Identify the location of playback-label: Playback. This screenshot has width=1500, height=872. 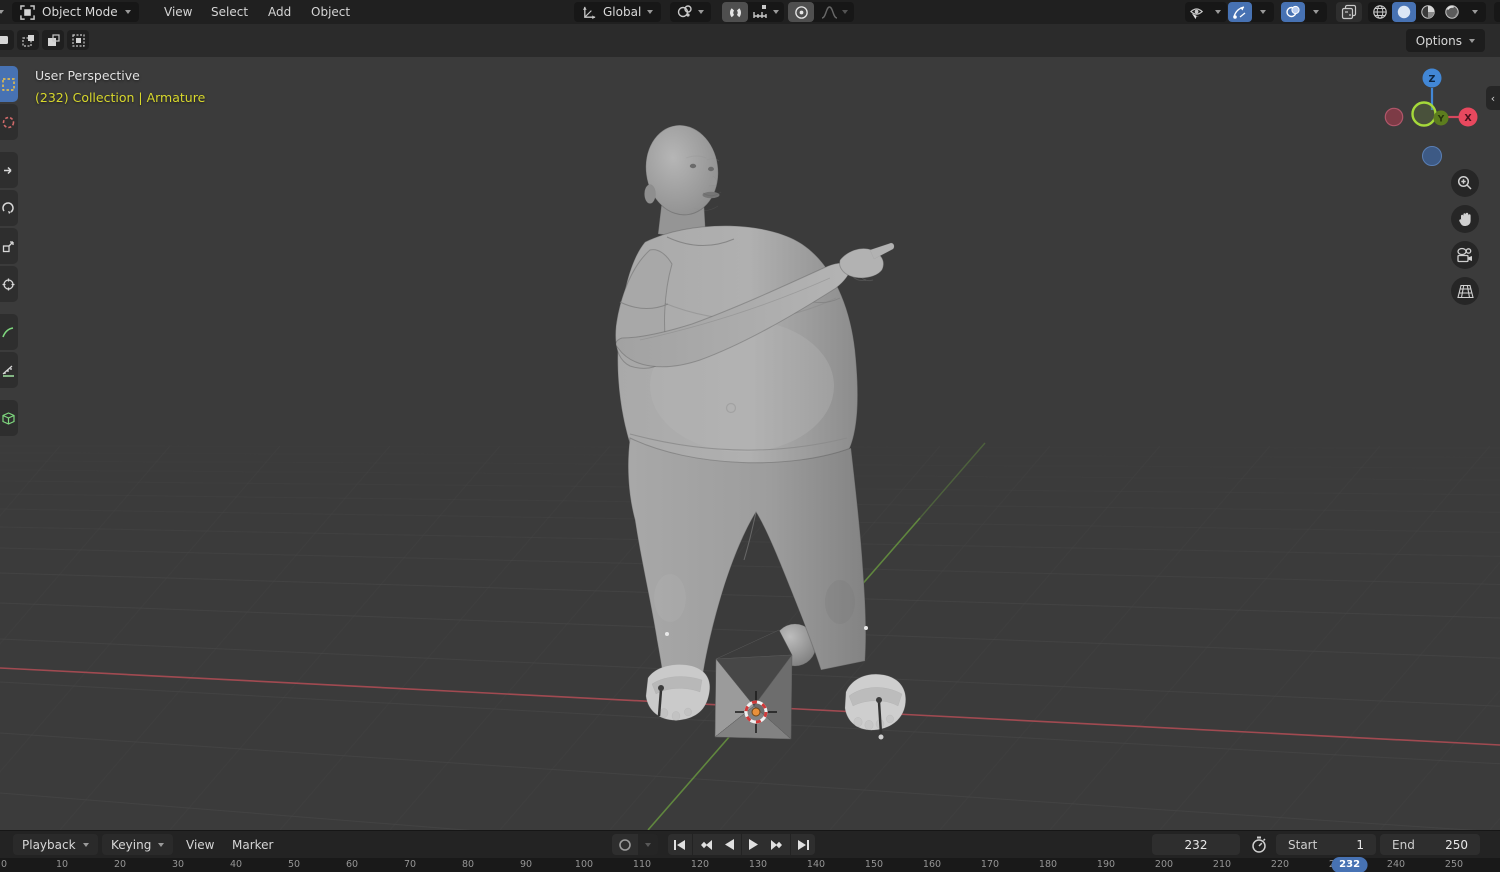
(49, 844).